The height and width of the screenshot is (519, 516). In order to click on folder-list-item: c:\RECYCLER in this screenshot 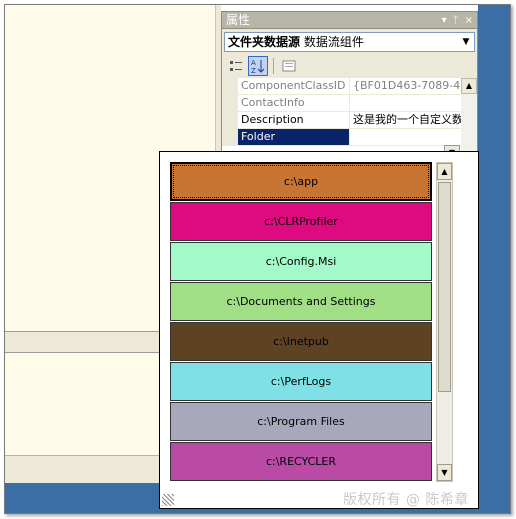, I will do `click(301, 461)`.